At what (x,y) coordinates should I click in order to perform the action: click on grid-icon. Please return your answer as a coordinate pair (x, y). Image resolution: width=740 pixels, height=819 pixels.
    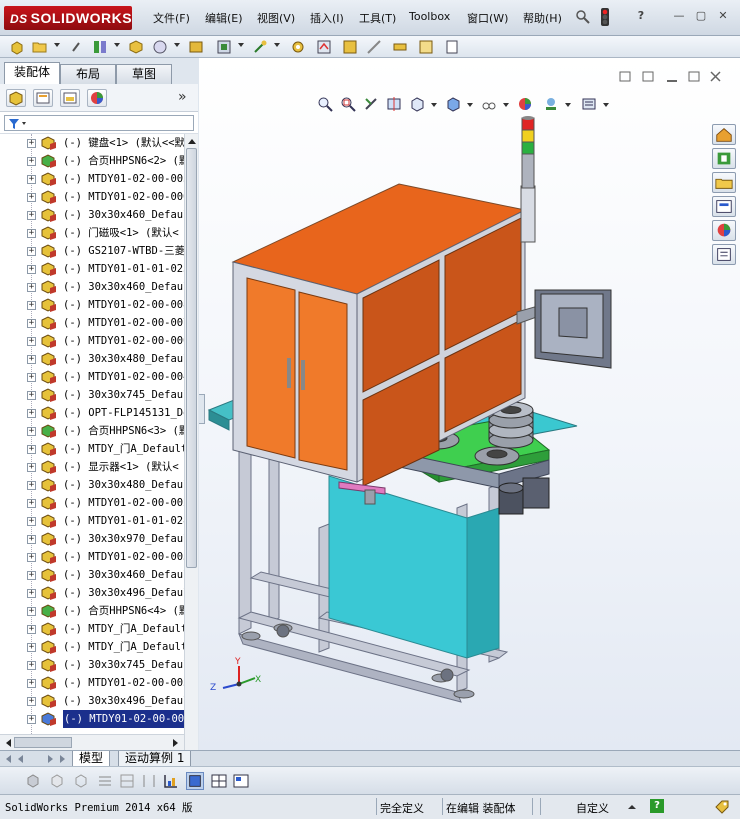
    Looking at the image, I should click on (127, 781).